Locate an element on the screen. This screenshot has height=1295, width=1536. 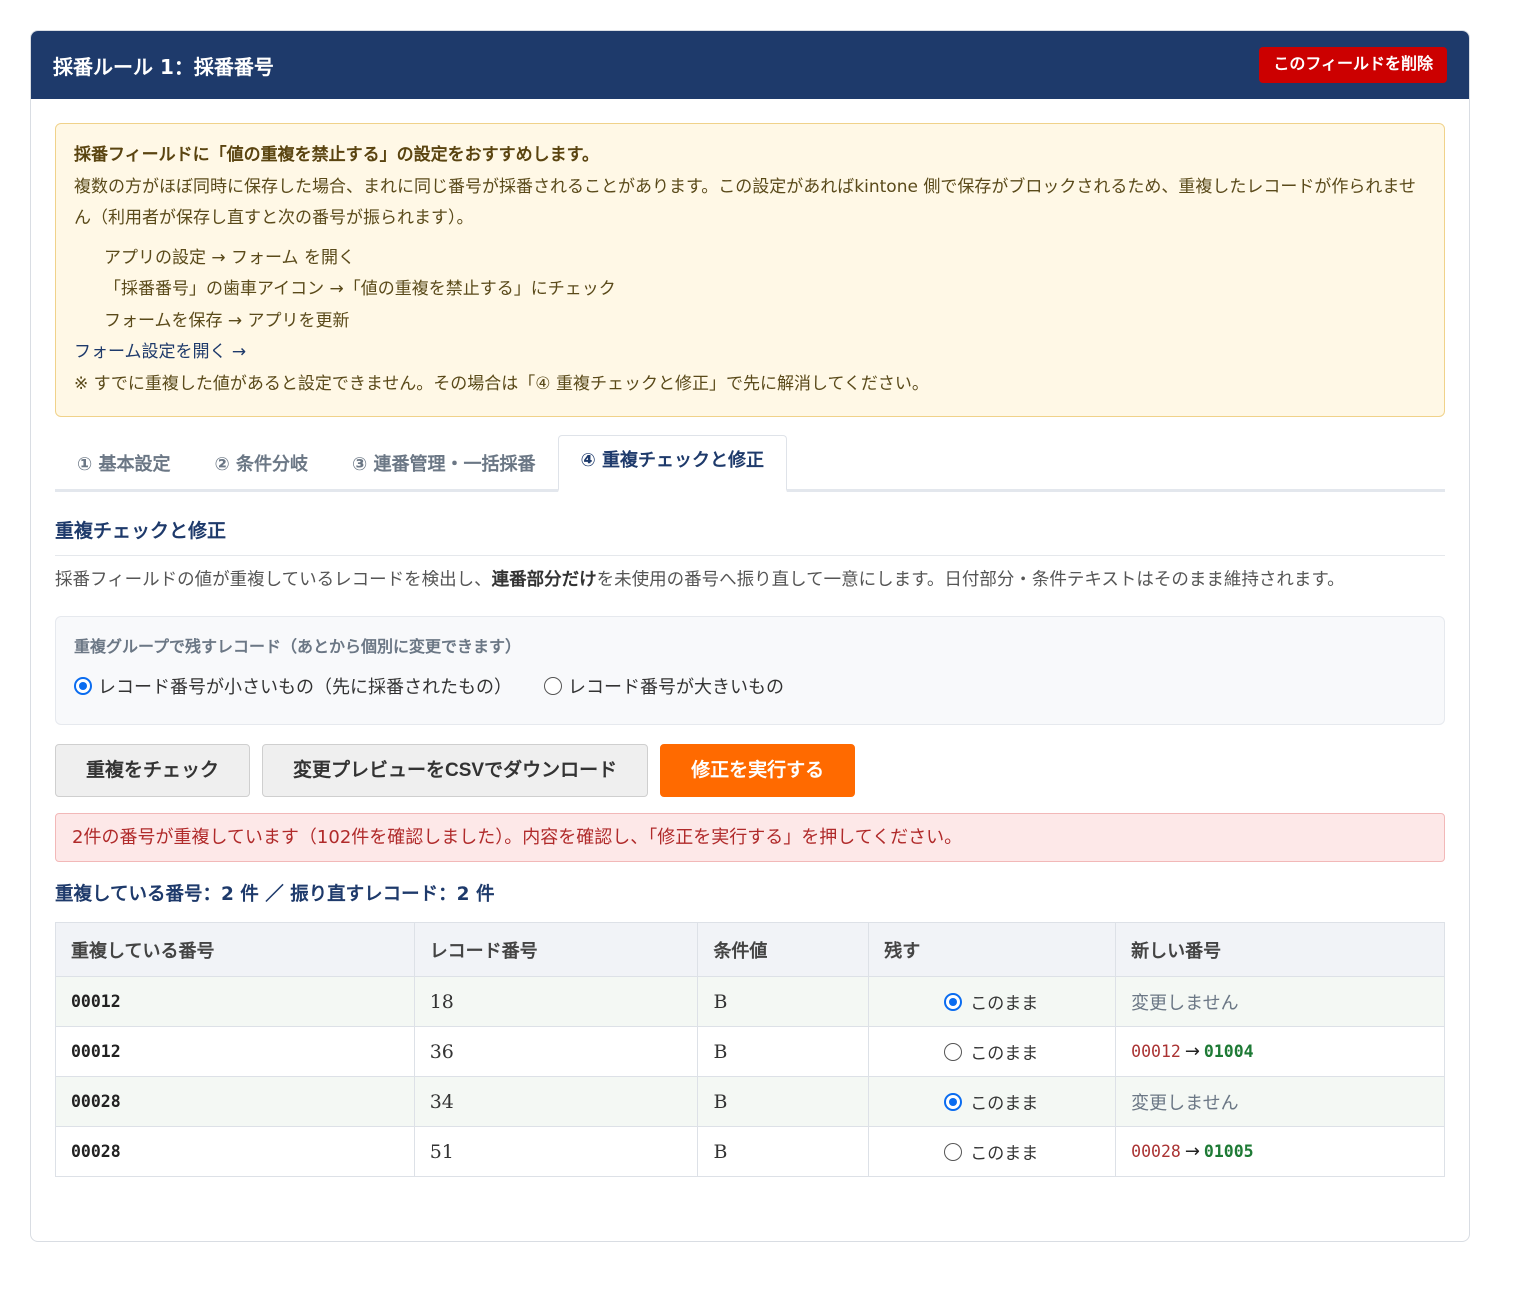
radio-button is located at coordinates (553, 686).